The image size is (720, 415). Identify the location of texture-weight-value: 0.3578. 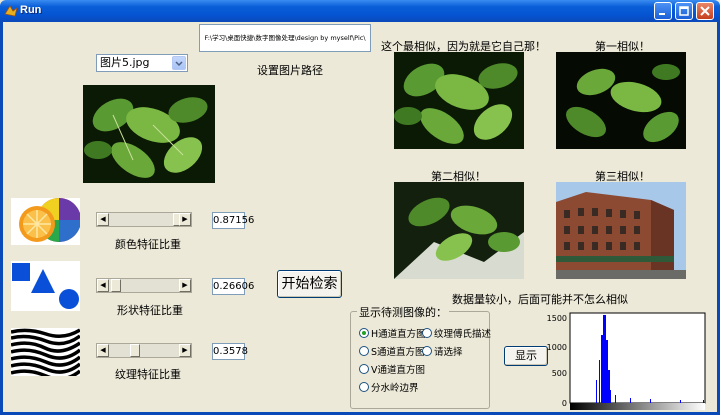
(230, 351).